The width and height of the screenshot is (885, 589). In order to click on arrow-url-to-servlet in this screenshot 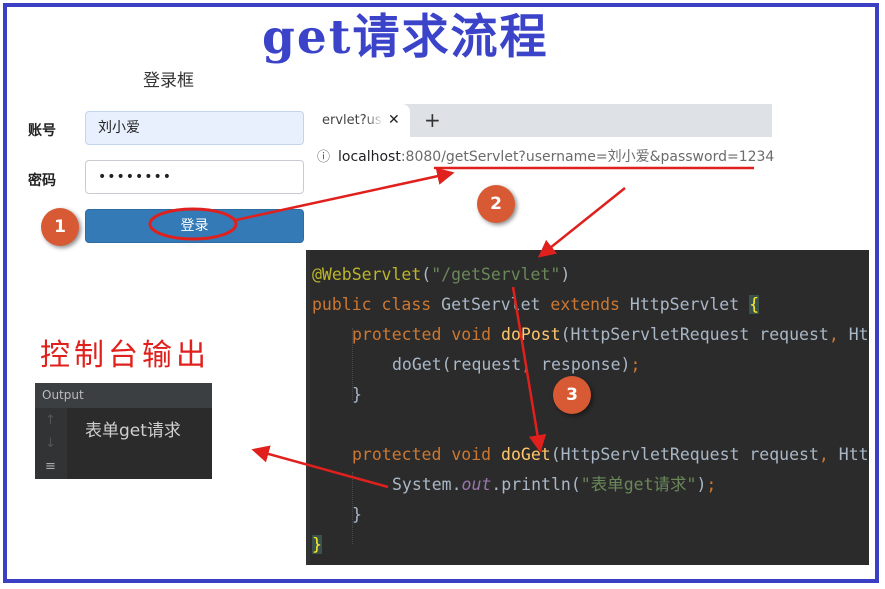, I will do `click(581, 222)`.